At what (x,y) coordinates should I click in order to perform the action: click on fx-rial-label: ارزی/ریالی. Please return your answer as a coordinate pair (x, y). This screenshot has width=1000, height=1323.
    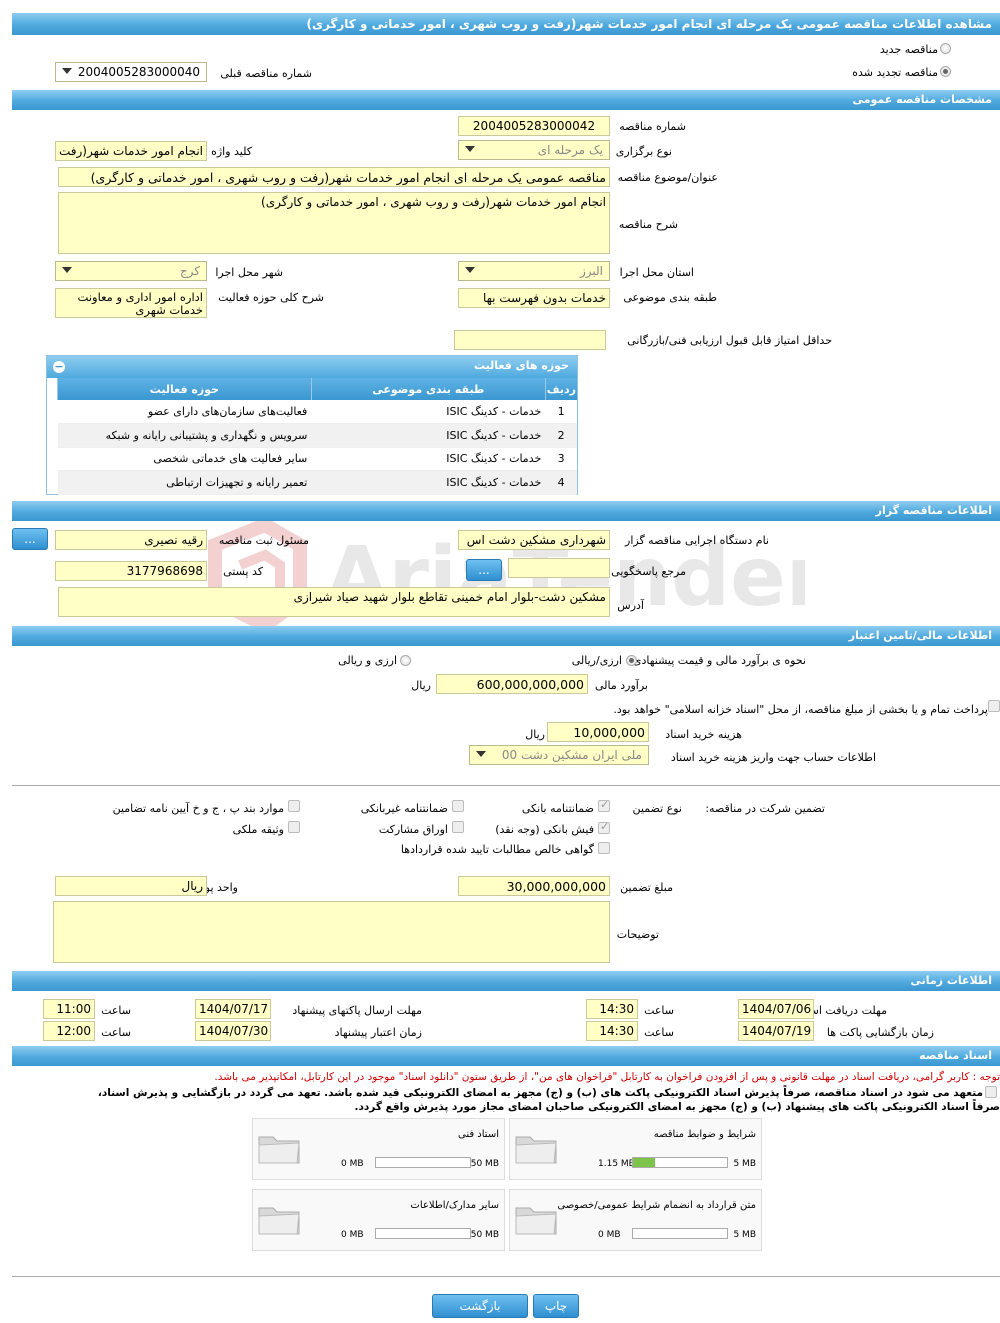
    Looking at the image, I should click on (596, 660).